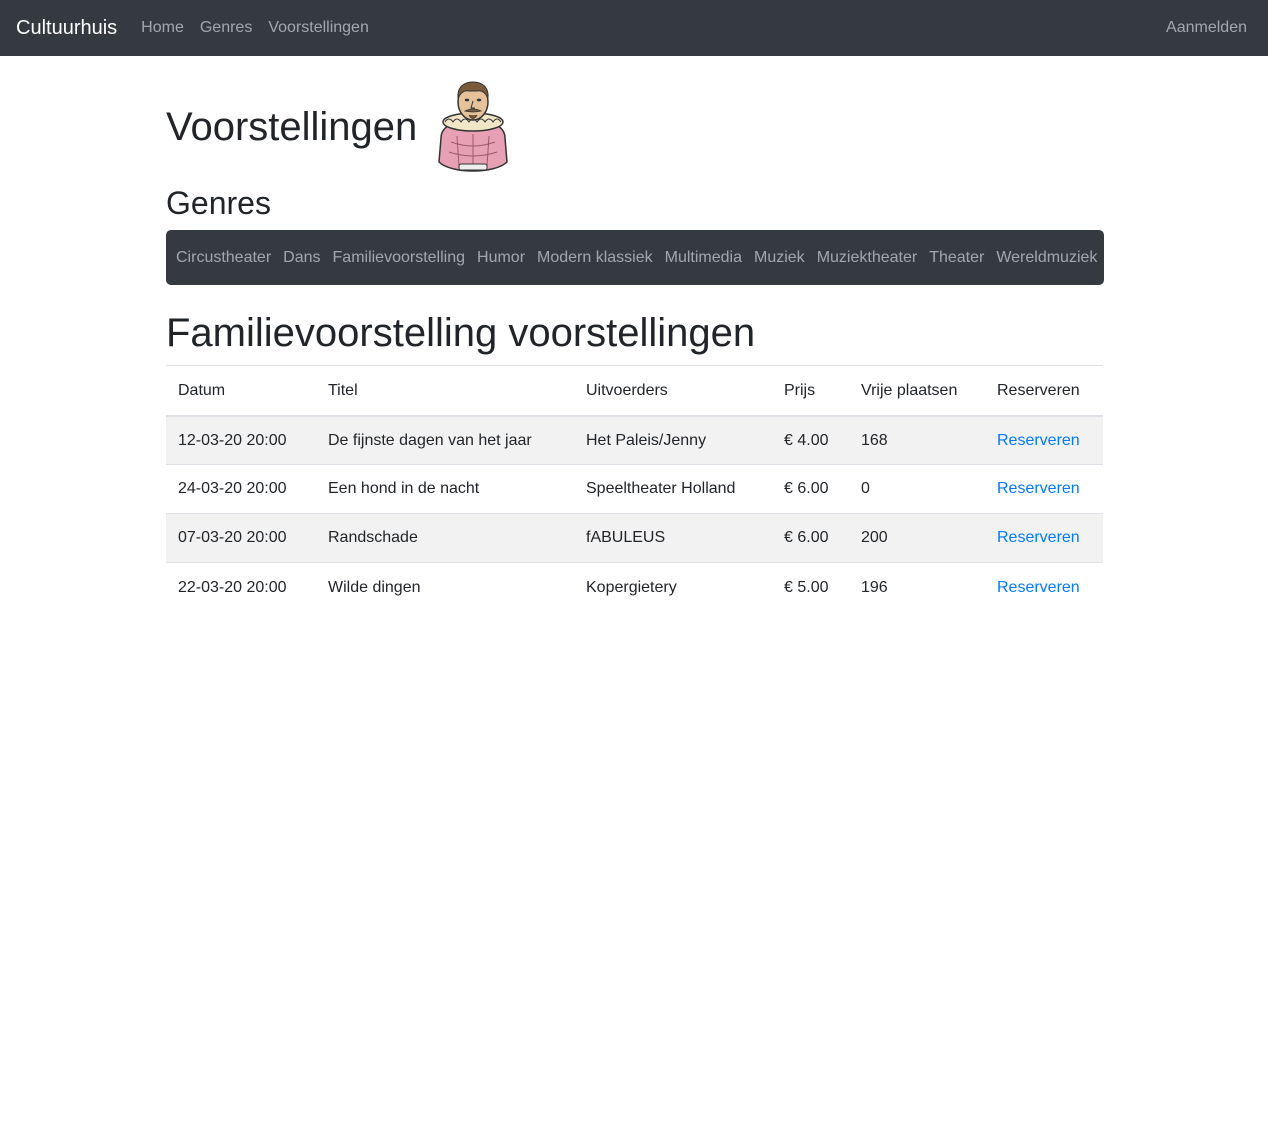 The width and height of the screenshot is (1268, 1123). I want to click on cell-datum: 07-03-20 20:00, so click(241, 538).